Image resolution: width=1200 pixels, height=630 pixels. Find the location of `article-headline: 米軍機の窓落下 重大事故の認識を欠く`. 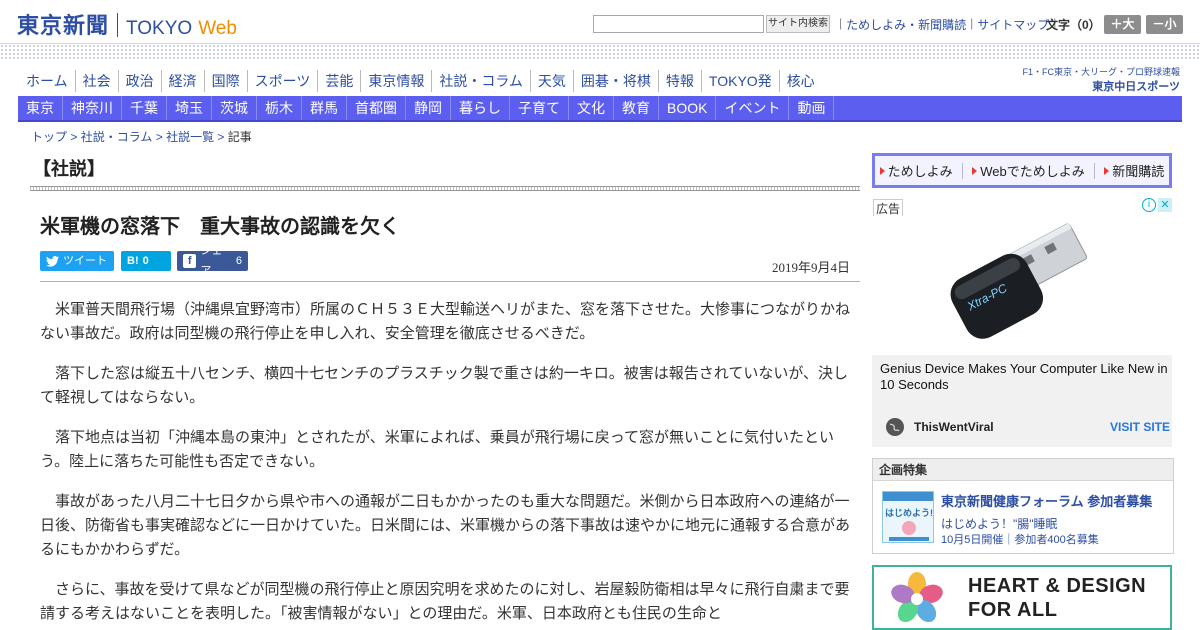

article-headline: 米軍機の窓落下 重大事故の認識を欠く is located at coordinates (220, 227).